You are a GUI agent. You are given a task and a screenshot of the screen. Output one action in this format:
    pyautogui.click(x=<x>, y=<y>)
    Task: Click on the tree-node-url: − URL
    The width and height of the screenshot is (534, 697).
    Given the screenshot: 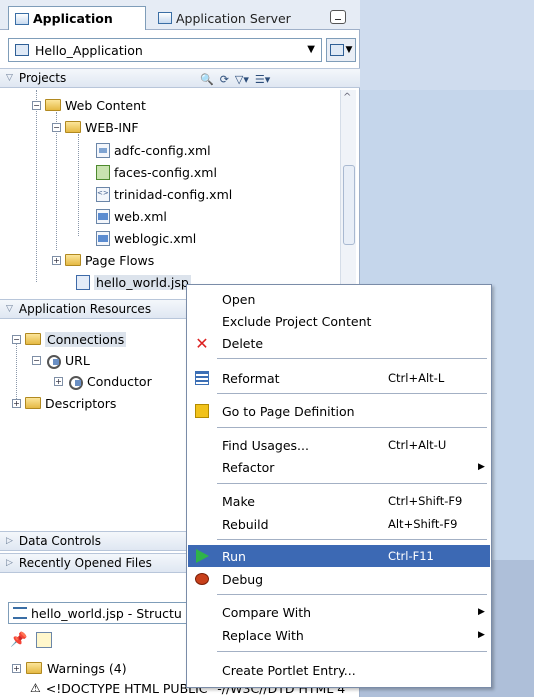 What is the action you would take?
    pyautogui.click(x=61, y=360)
    